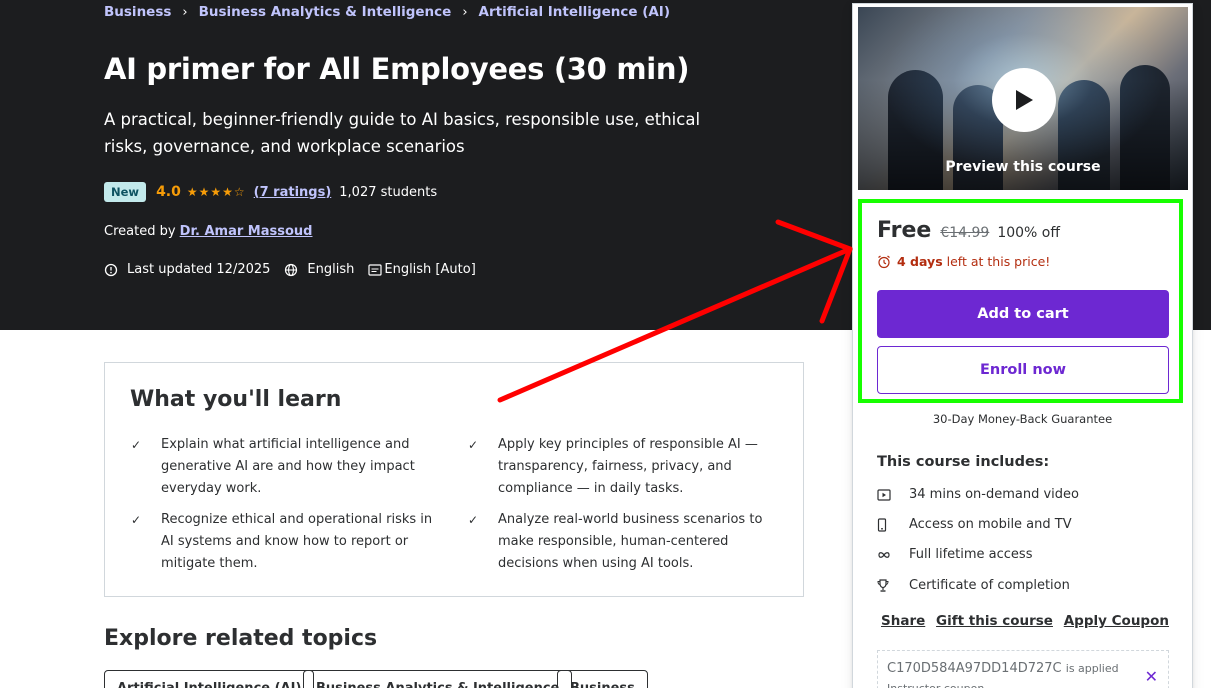 This screenshot has height=688, width=1211. Describe the element at coordinates (199, 269) in the screenshot. I see `last-updated-text: Last updated 12/2025` at that location.